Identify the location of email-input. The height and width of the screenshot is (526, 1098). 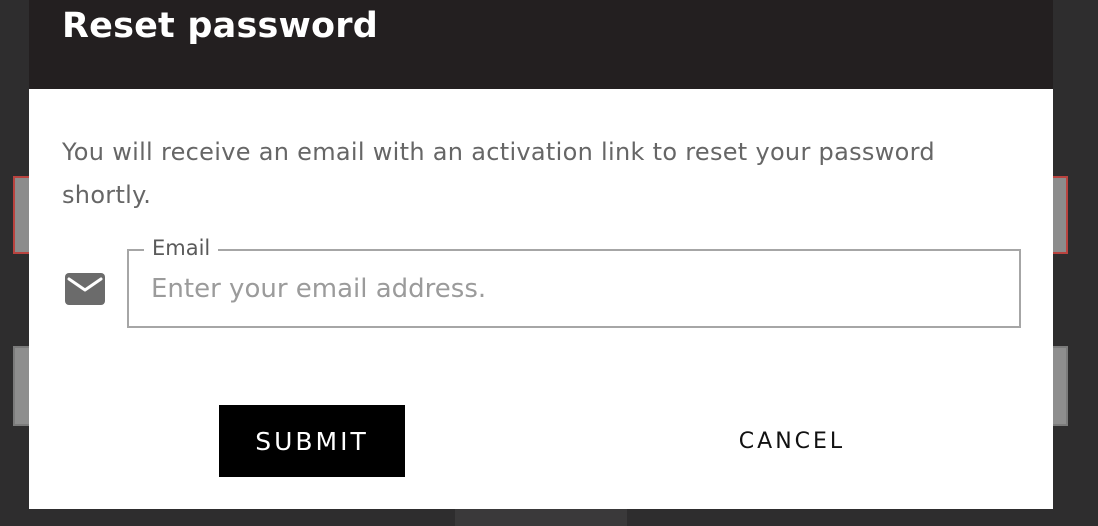
(571, 289).